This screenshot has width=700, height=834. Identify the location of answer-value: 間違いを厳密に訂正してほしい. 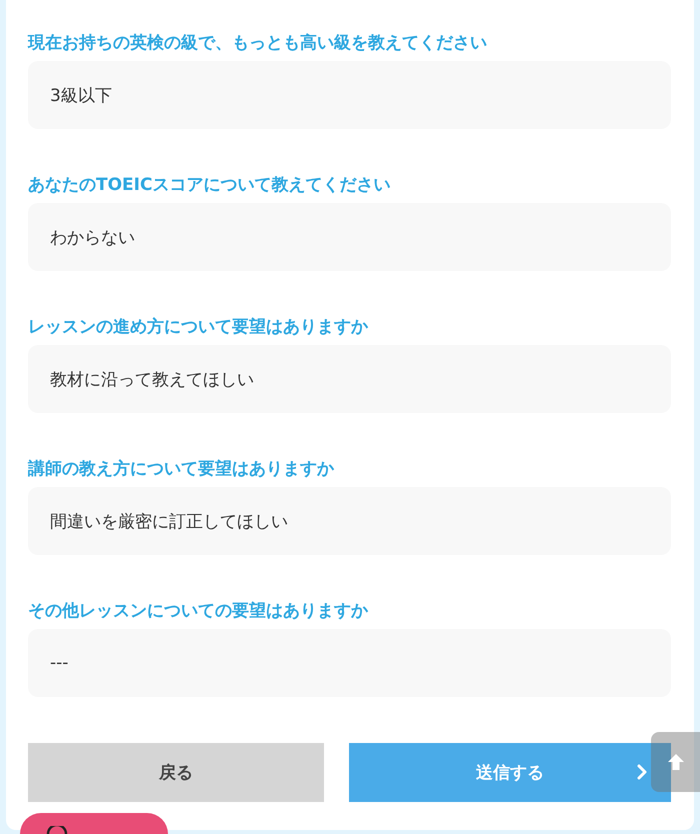
(349, 521).